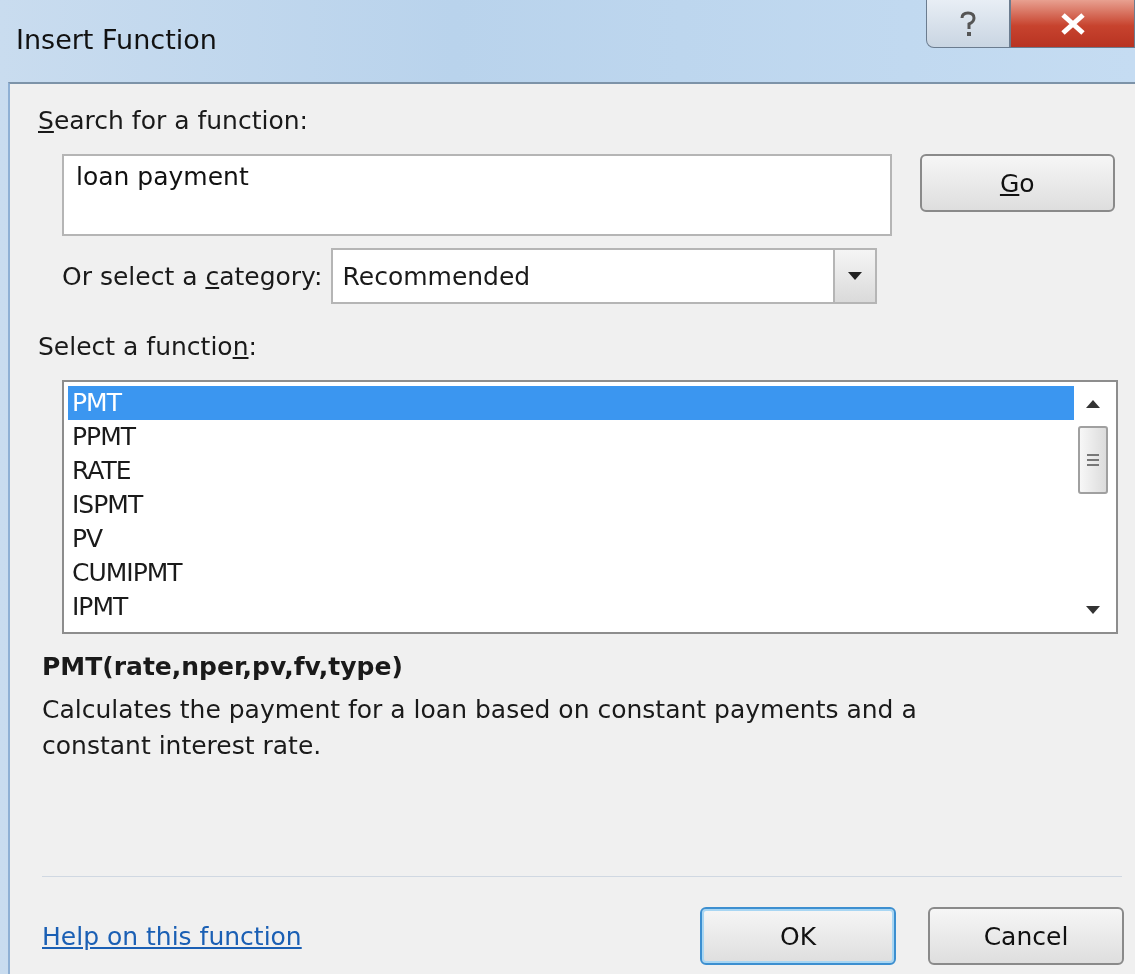 This screenshot has width=1135, height=974. What do you see at coordinates (571, 505) in the screenshot?
I see `function-item: ISPMT` at bounding box center [571, 505].